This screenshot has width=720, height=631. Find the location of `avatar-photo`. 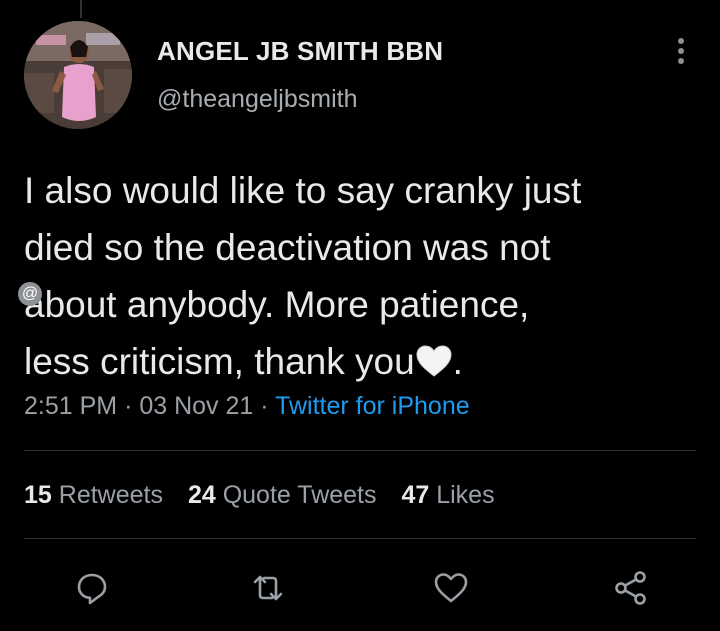

avatar-photo is located at coordinates (78, 75).